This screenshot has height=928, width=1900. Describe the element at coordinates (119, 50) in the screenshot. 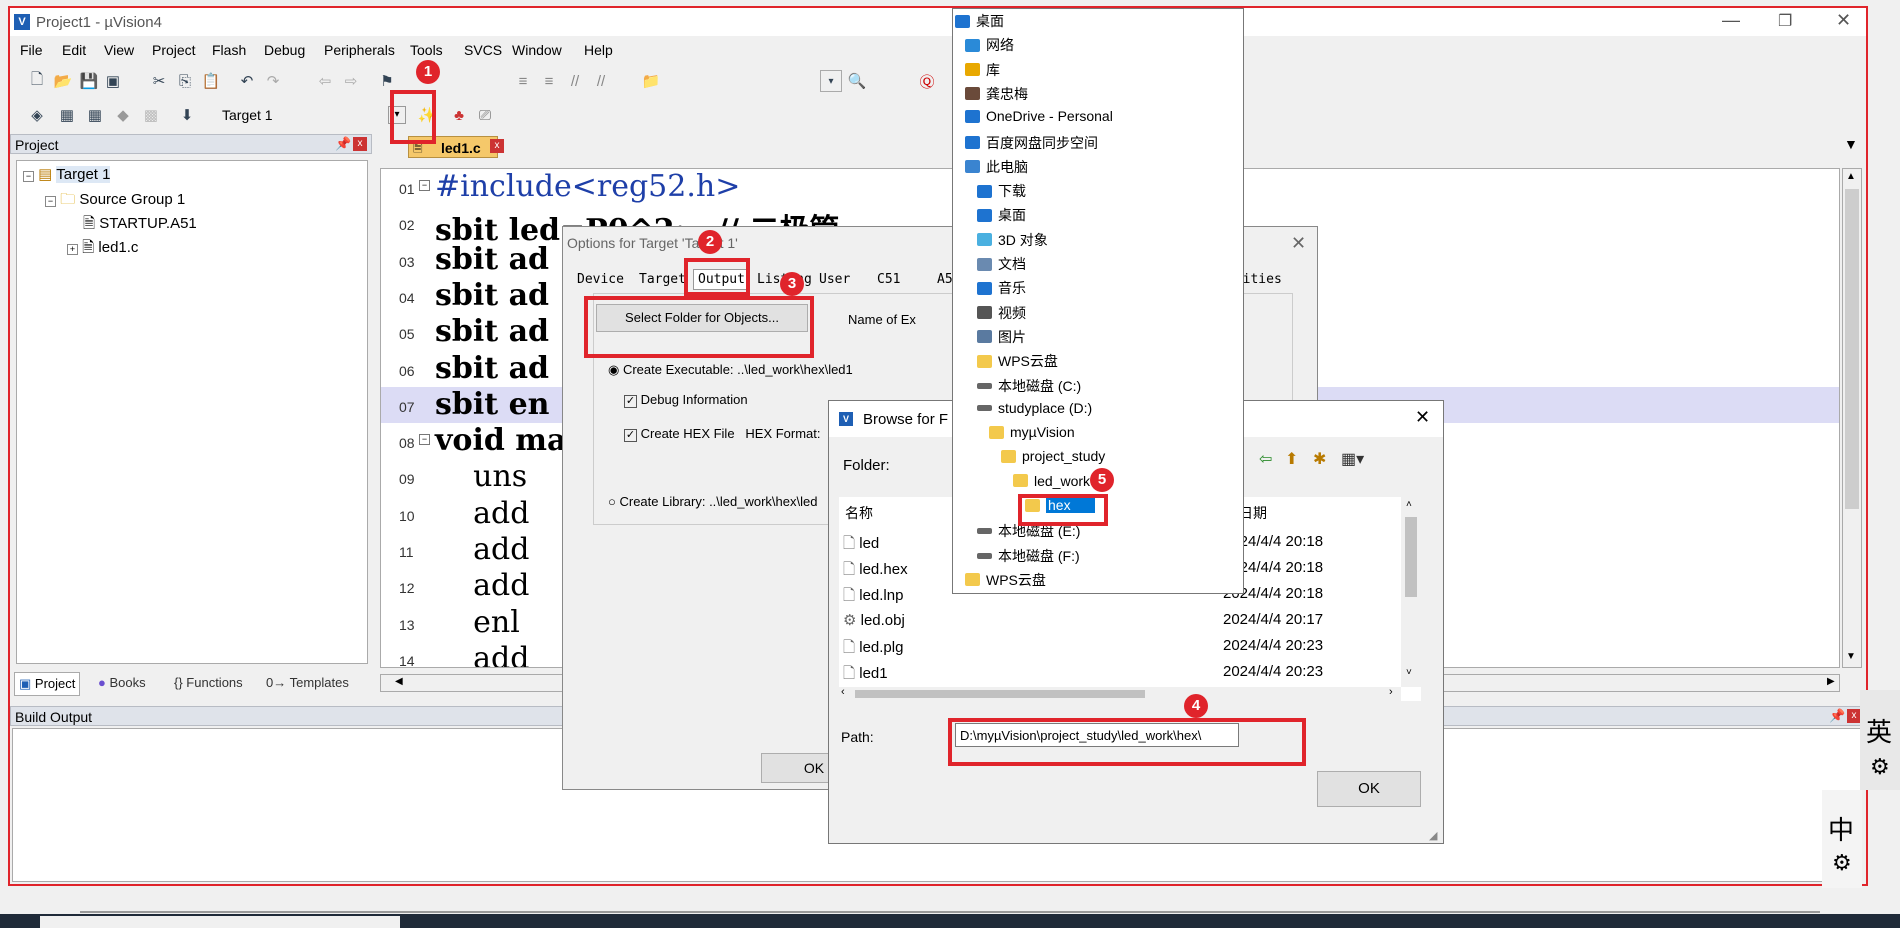

I see `menu-view: View` at that location.